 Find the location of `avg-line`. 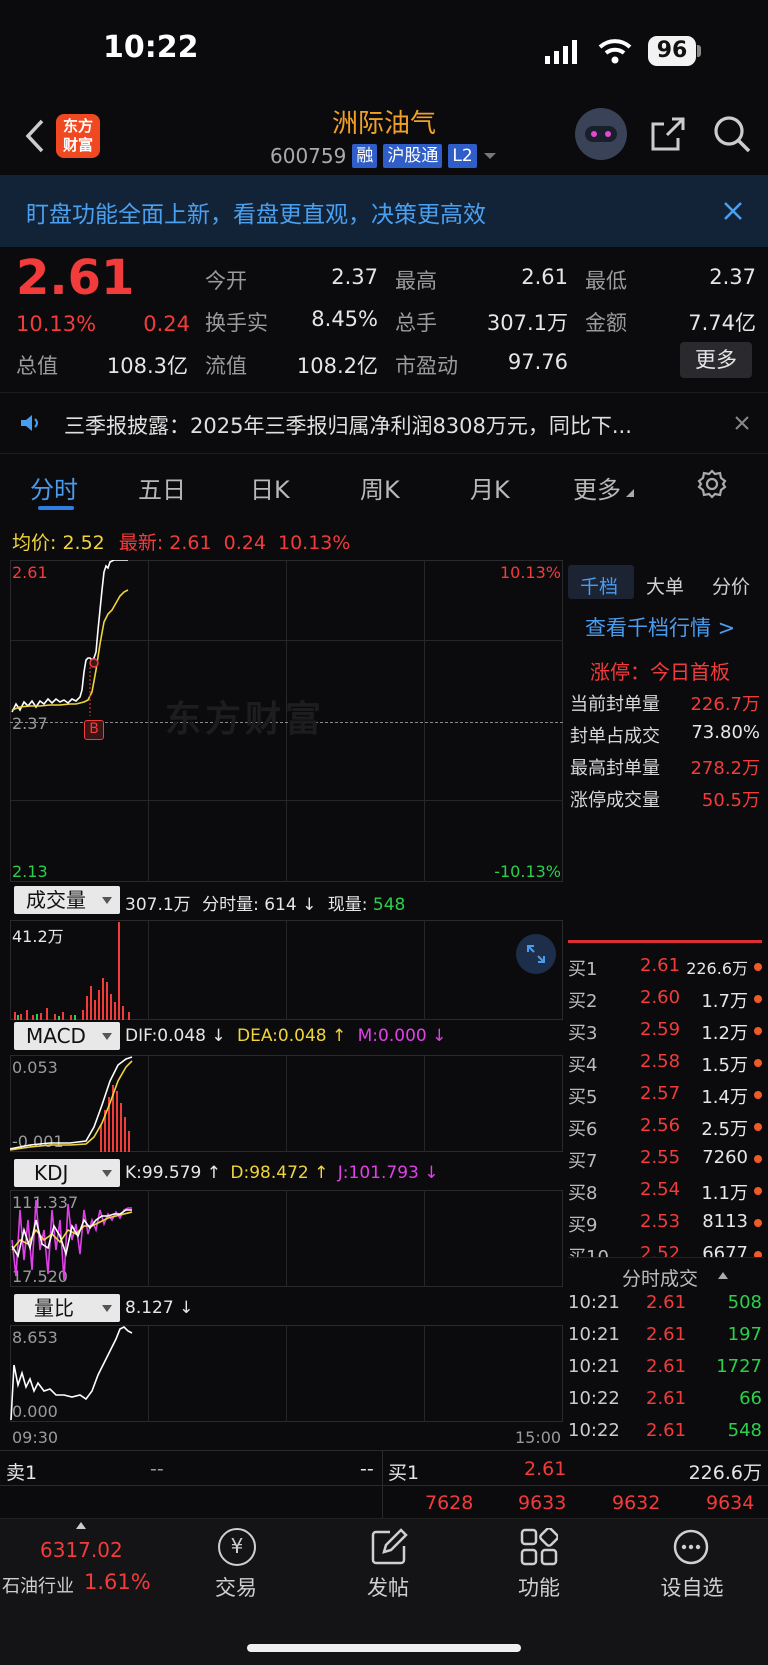

avg-line is located at coordinates (70, 650).